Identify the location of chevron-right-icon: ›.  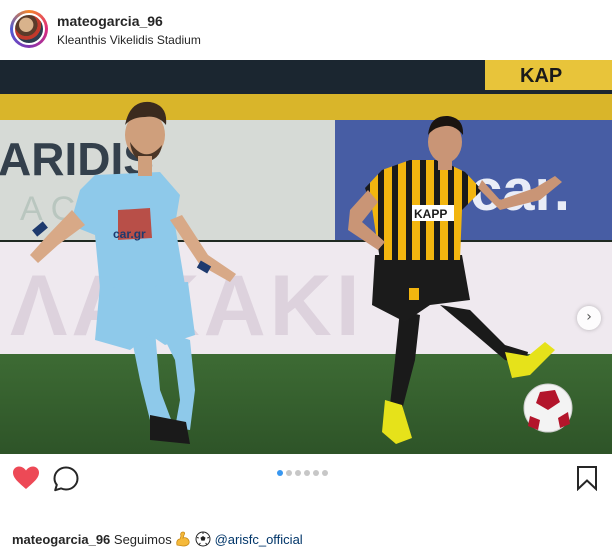
(589, 317).